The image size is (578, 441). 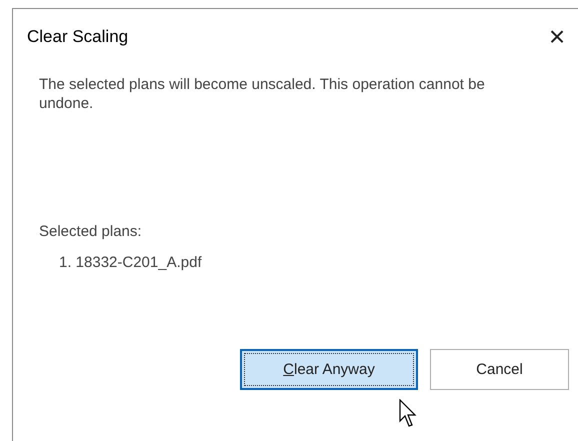 I want to click on close-button: ×, so click(x=557, y=37).